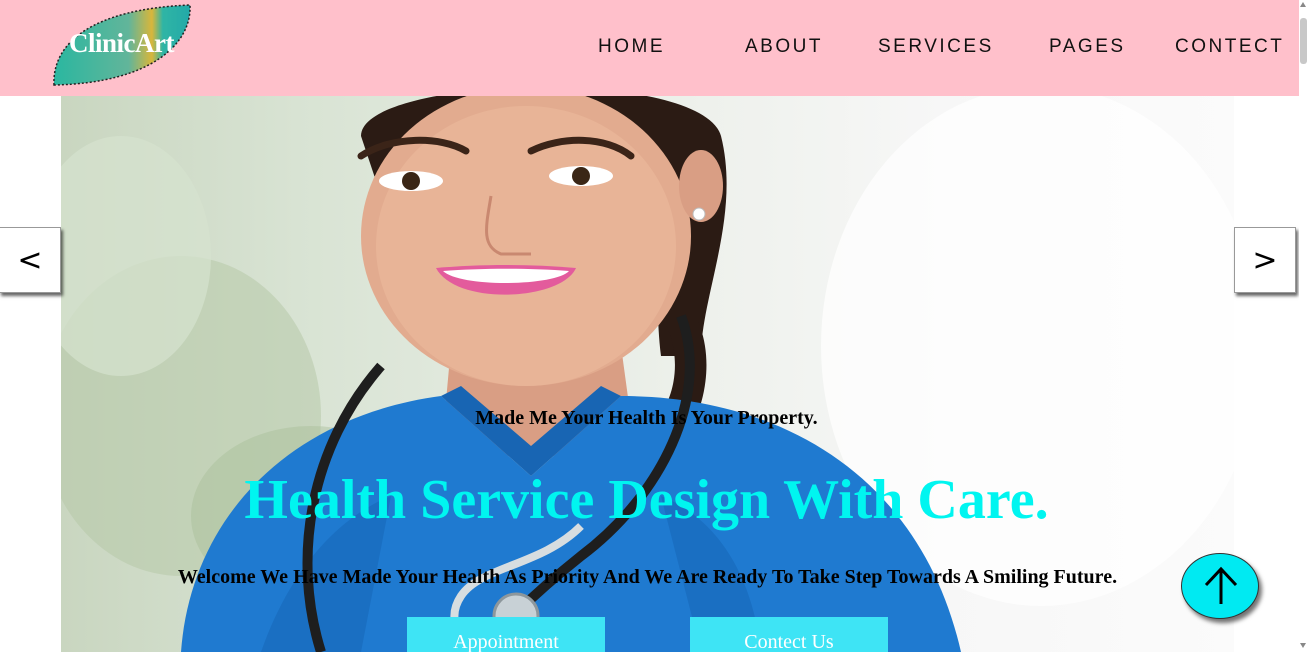  I want to click on slider-prev-button: <, so click(30, 260).